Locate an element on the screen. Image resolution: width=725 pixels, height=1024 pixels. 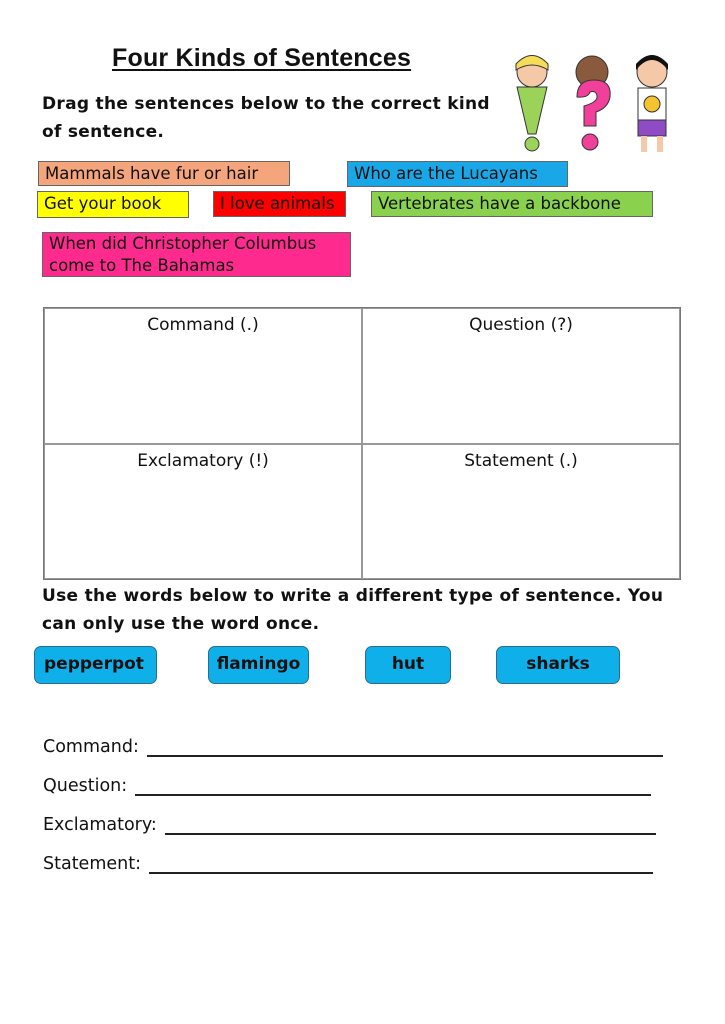
word-button-sharks: sharks is located at coordinates (558, 665).